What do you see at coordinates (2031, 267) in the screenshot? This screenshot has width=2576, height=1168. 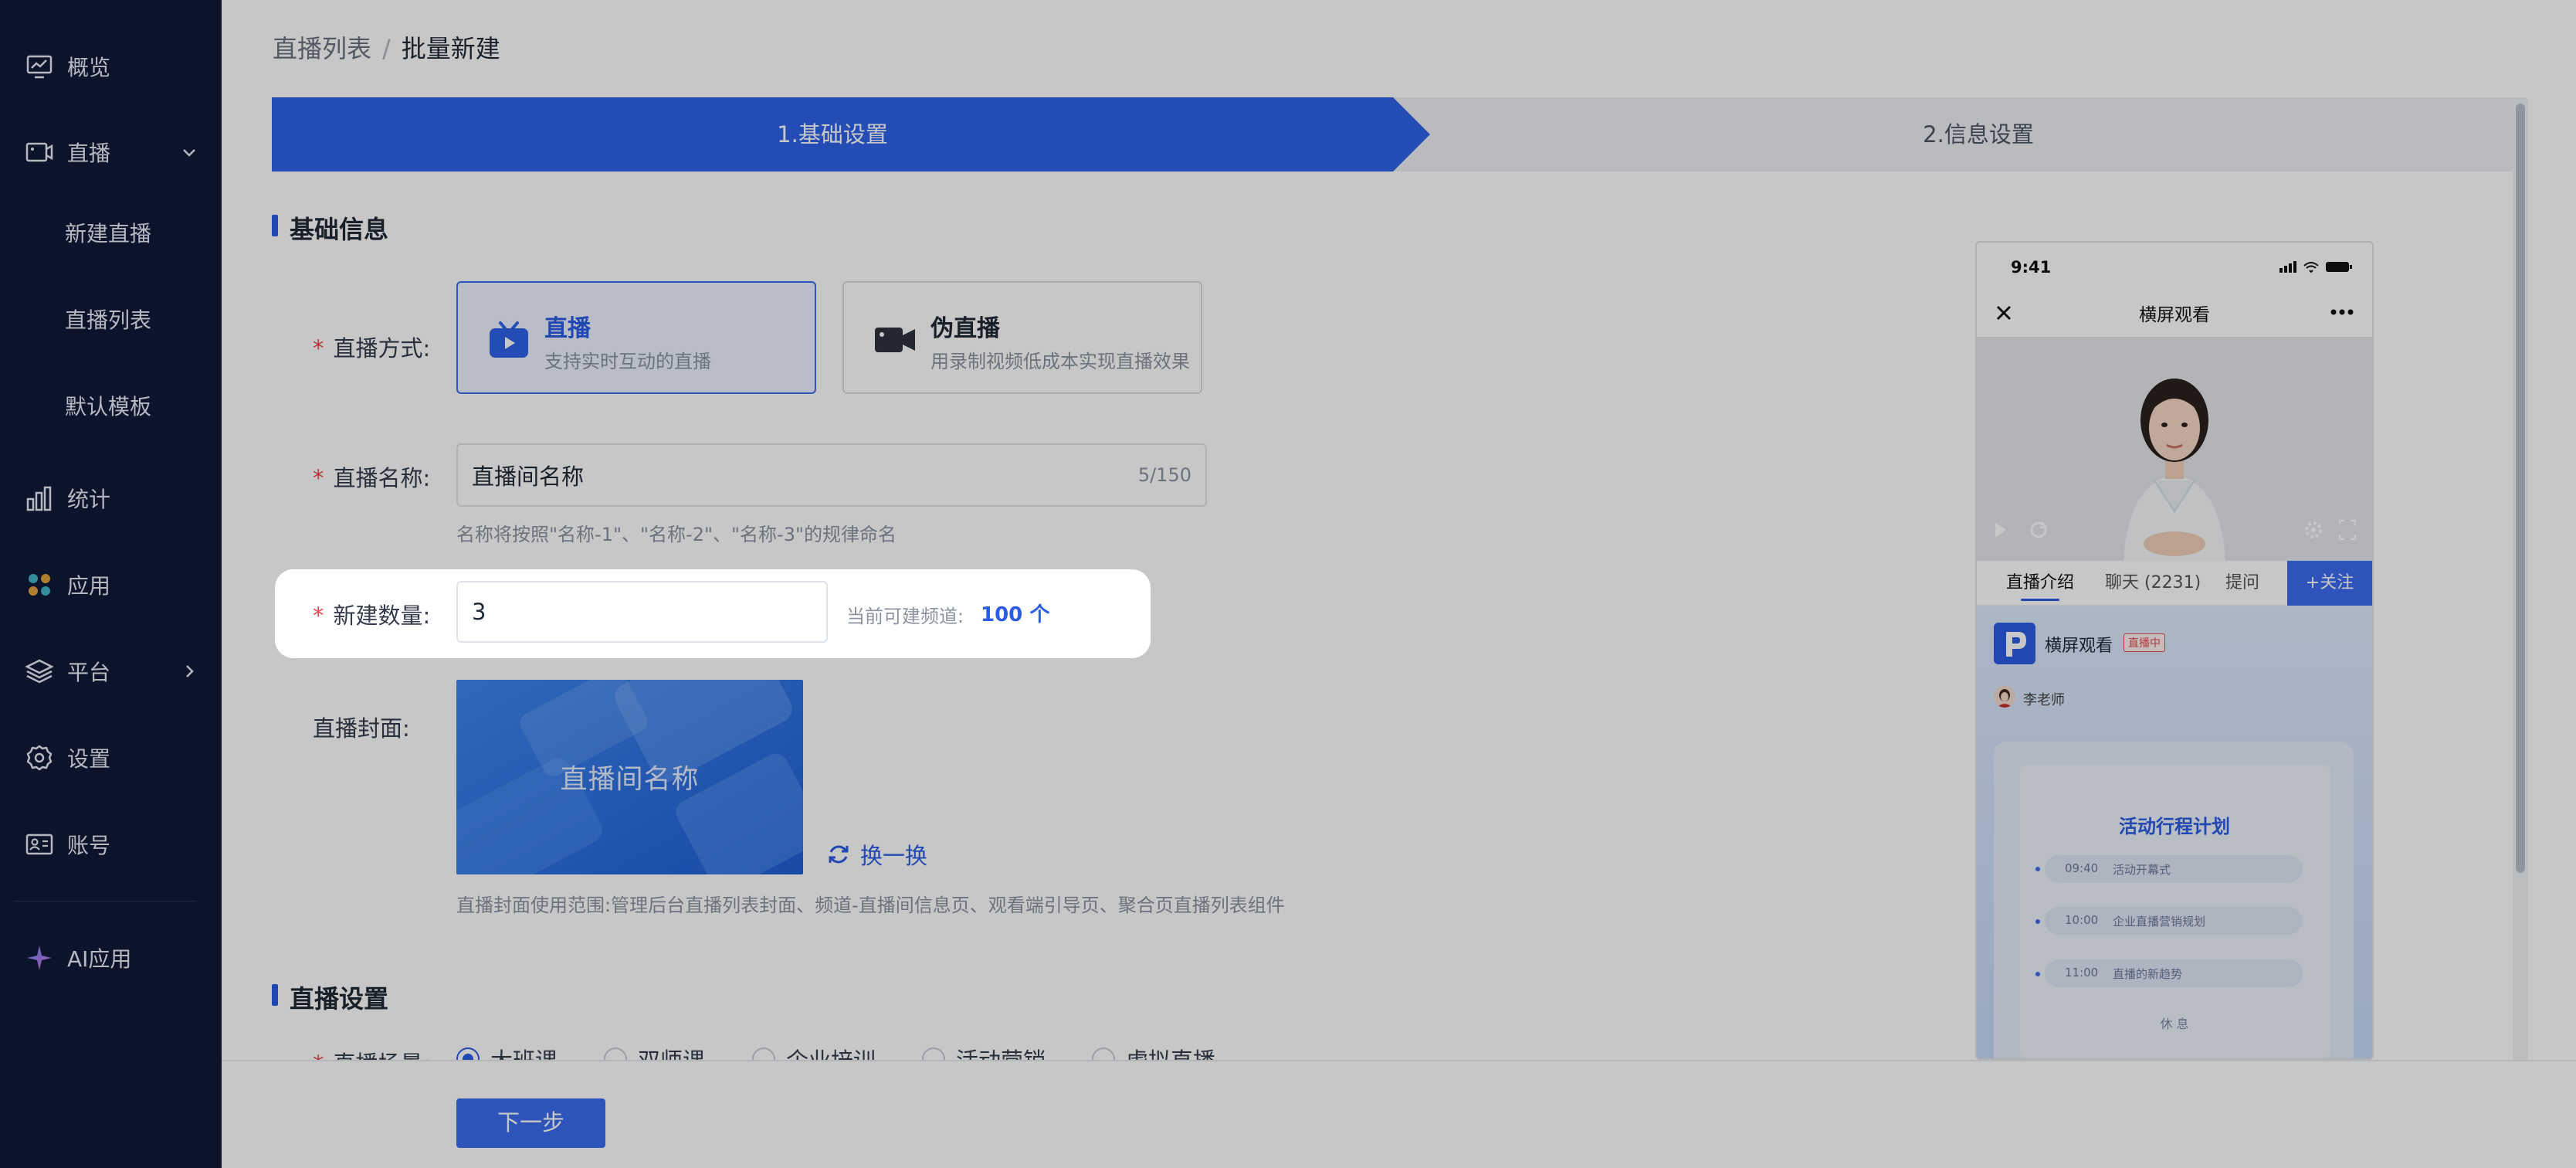 I see `status-time: 9:41` at bounding box center [2031, 267].